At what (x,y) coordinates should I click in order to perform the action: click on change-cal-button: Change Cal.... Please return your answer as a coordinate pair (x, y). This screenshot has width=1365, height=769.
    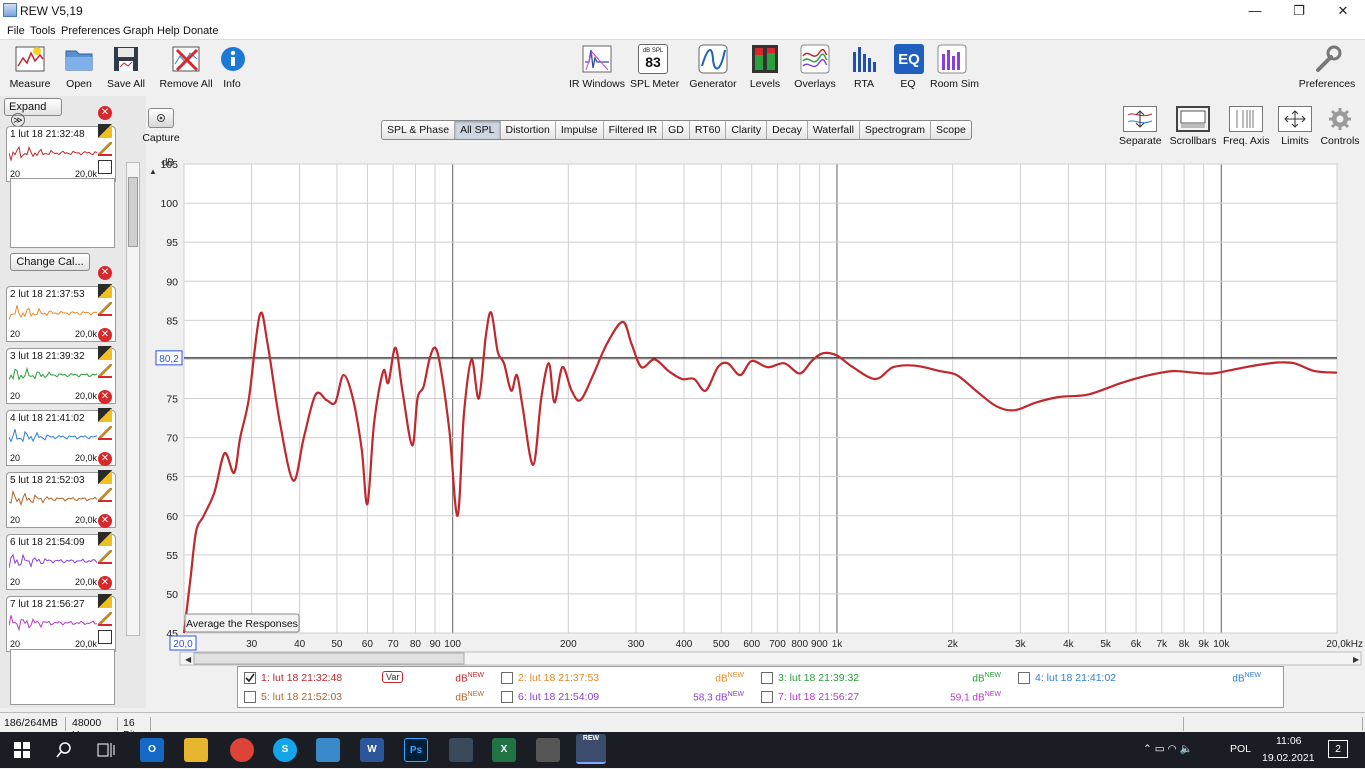
    Looking at the image, I should click on (50, 262).